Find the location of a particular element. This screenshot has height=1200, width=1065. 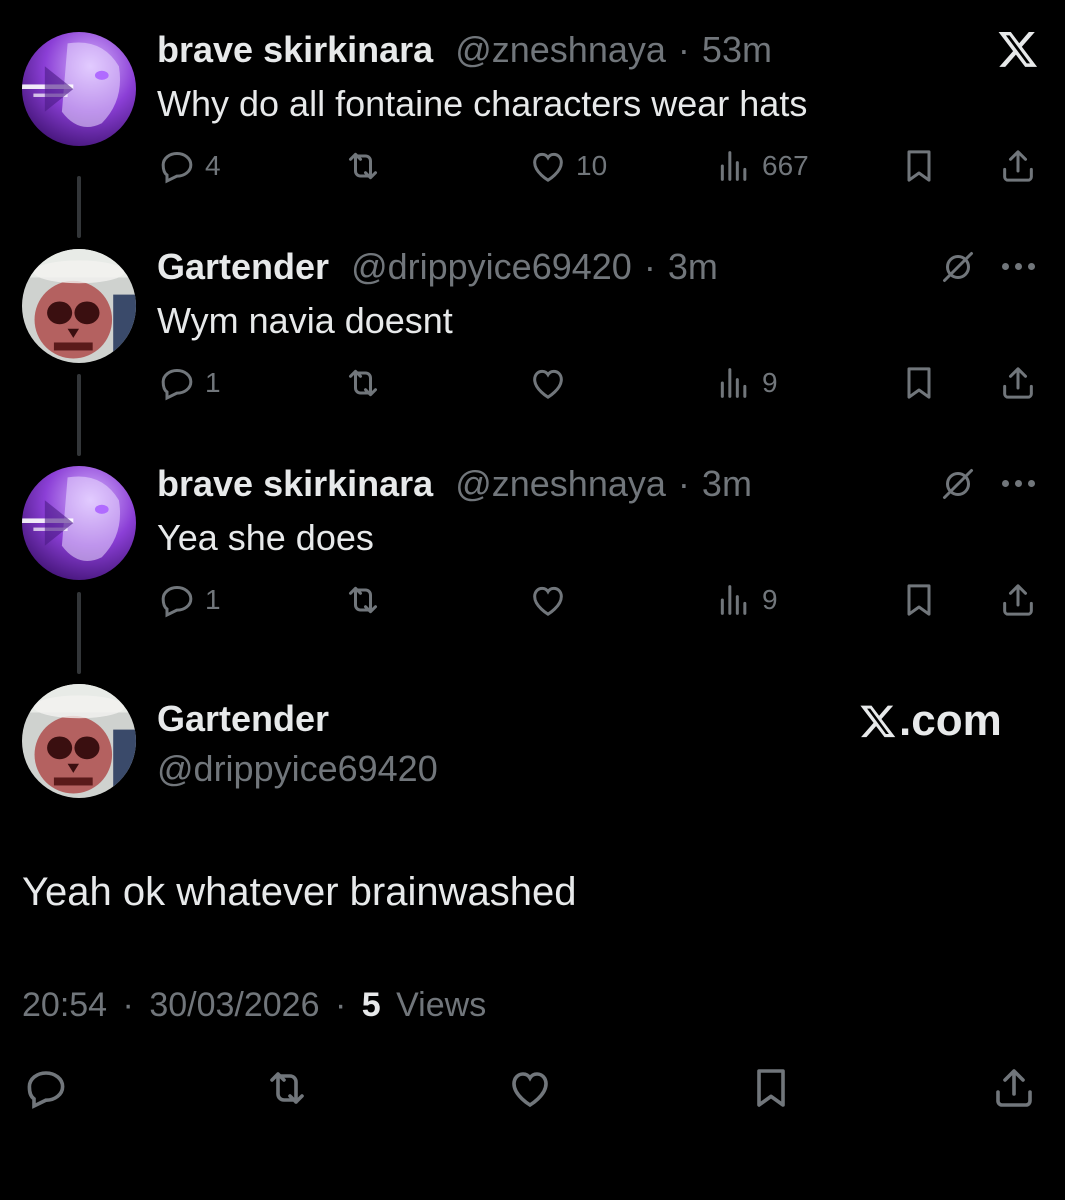

post-date: 30/03/2026 is located at coordinates (234, 1005).